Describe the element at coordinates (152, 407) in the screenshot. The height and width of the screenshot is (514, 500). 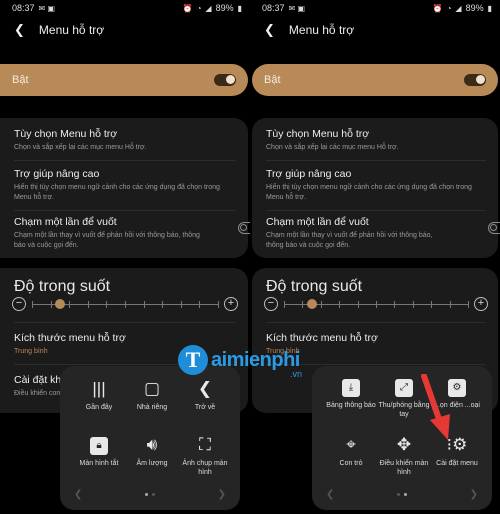
I see `home-label: Nhà riêng` at that location.